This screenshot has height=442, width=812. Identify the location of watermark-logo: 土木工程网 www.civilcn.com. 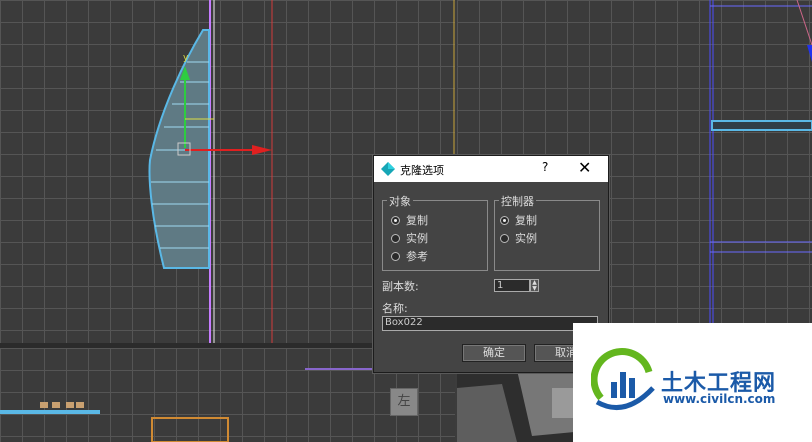
(692, 382).